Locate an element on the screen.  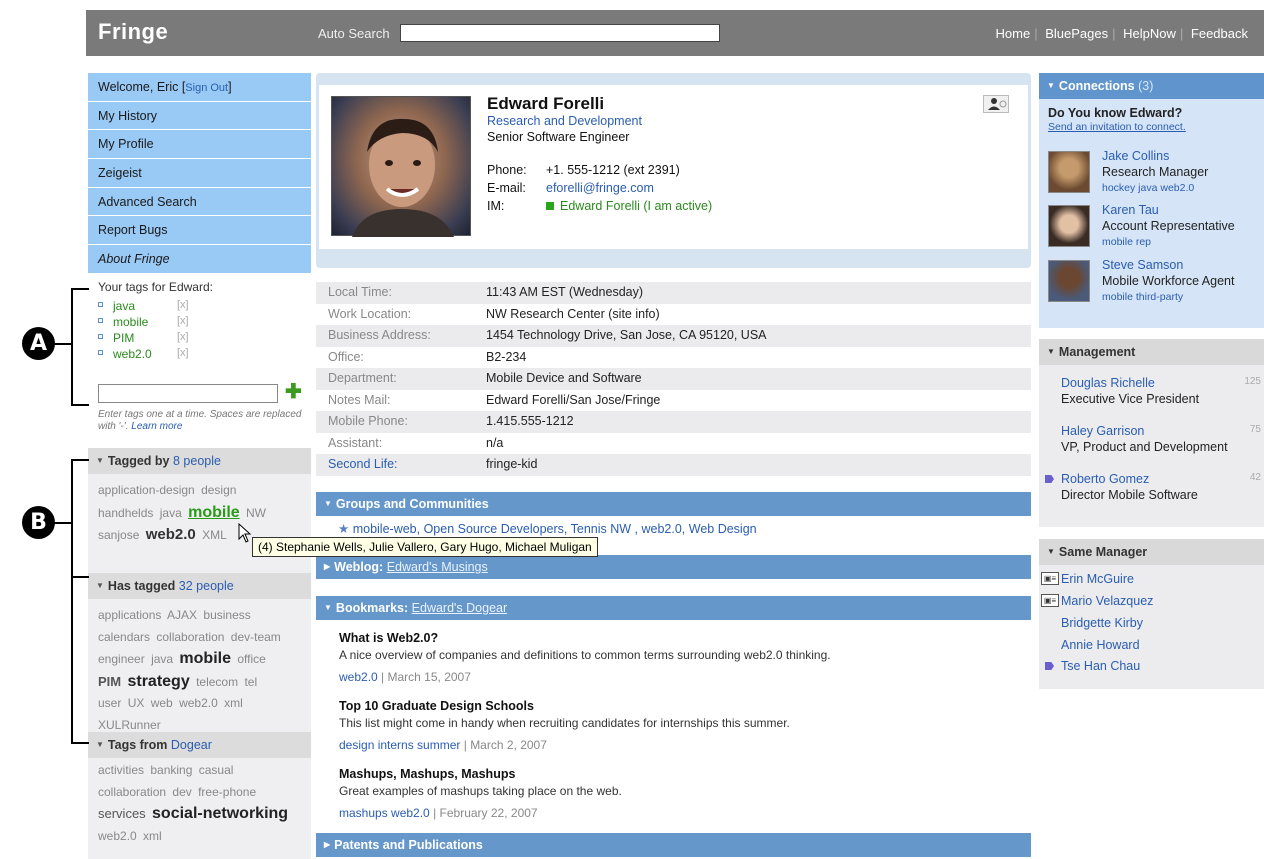
peer-name-link: Bridgette Kirby is located at coordinates (1102, 623).